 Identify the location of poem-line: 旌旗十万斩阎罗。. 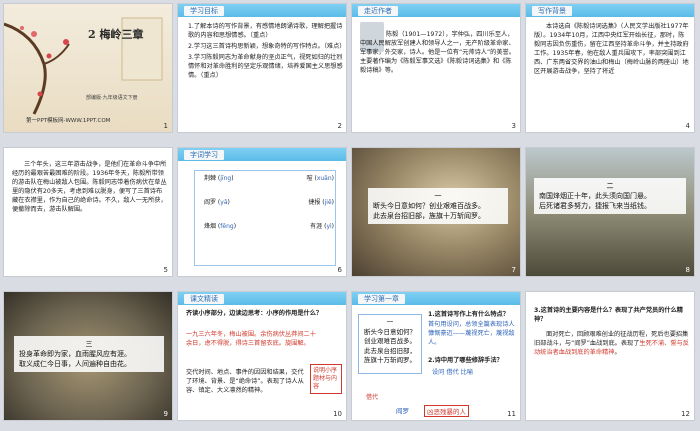
(390, 360).